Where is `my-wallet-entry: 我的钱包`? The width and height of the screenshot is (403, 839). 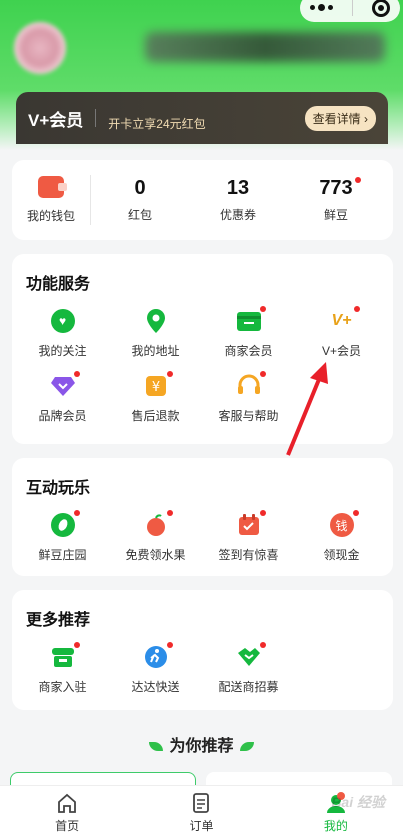 my-wallet-entry: 我的钱包 is located at coordinates (51, 200).